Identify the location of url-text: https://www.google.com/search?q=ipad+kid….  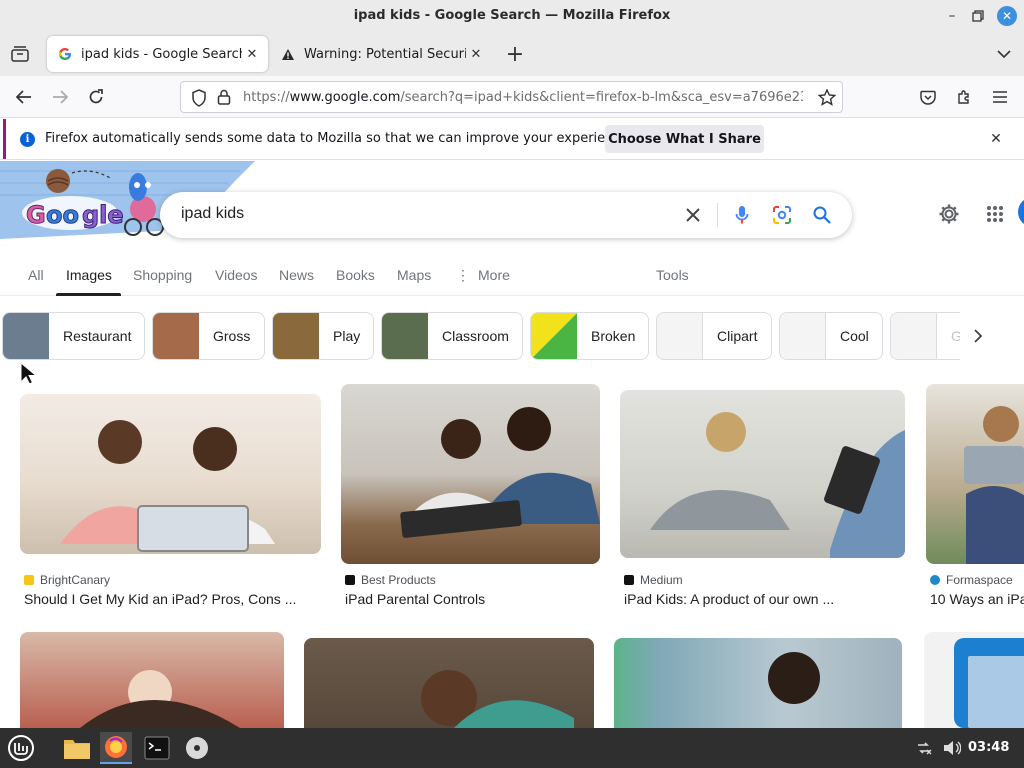
(523, 97).